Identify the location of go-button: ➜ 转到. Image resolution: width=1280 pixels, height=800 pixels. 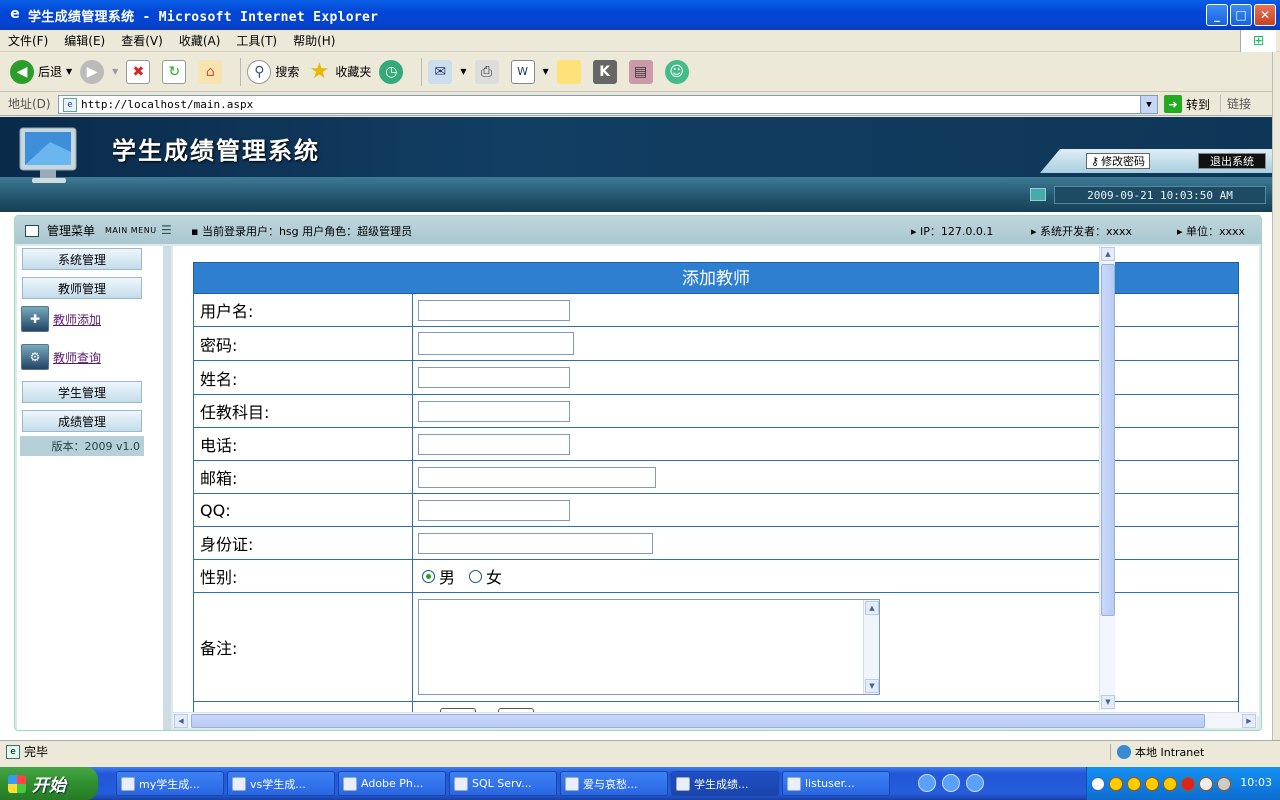
(1187, 104).